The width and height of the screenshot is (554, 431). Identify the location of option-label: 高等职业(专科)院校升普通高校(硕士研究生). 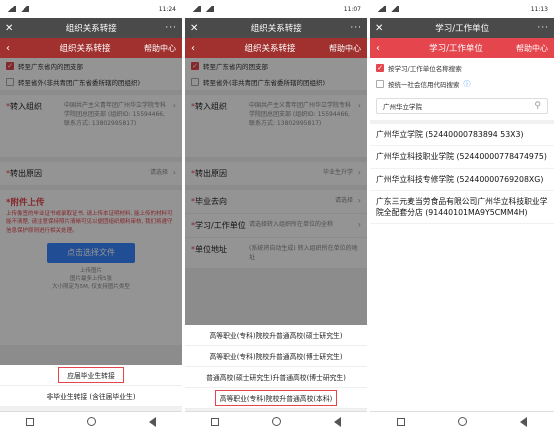
(276, 336).